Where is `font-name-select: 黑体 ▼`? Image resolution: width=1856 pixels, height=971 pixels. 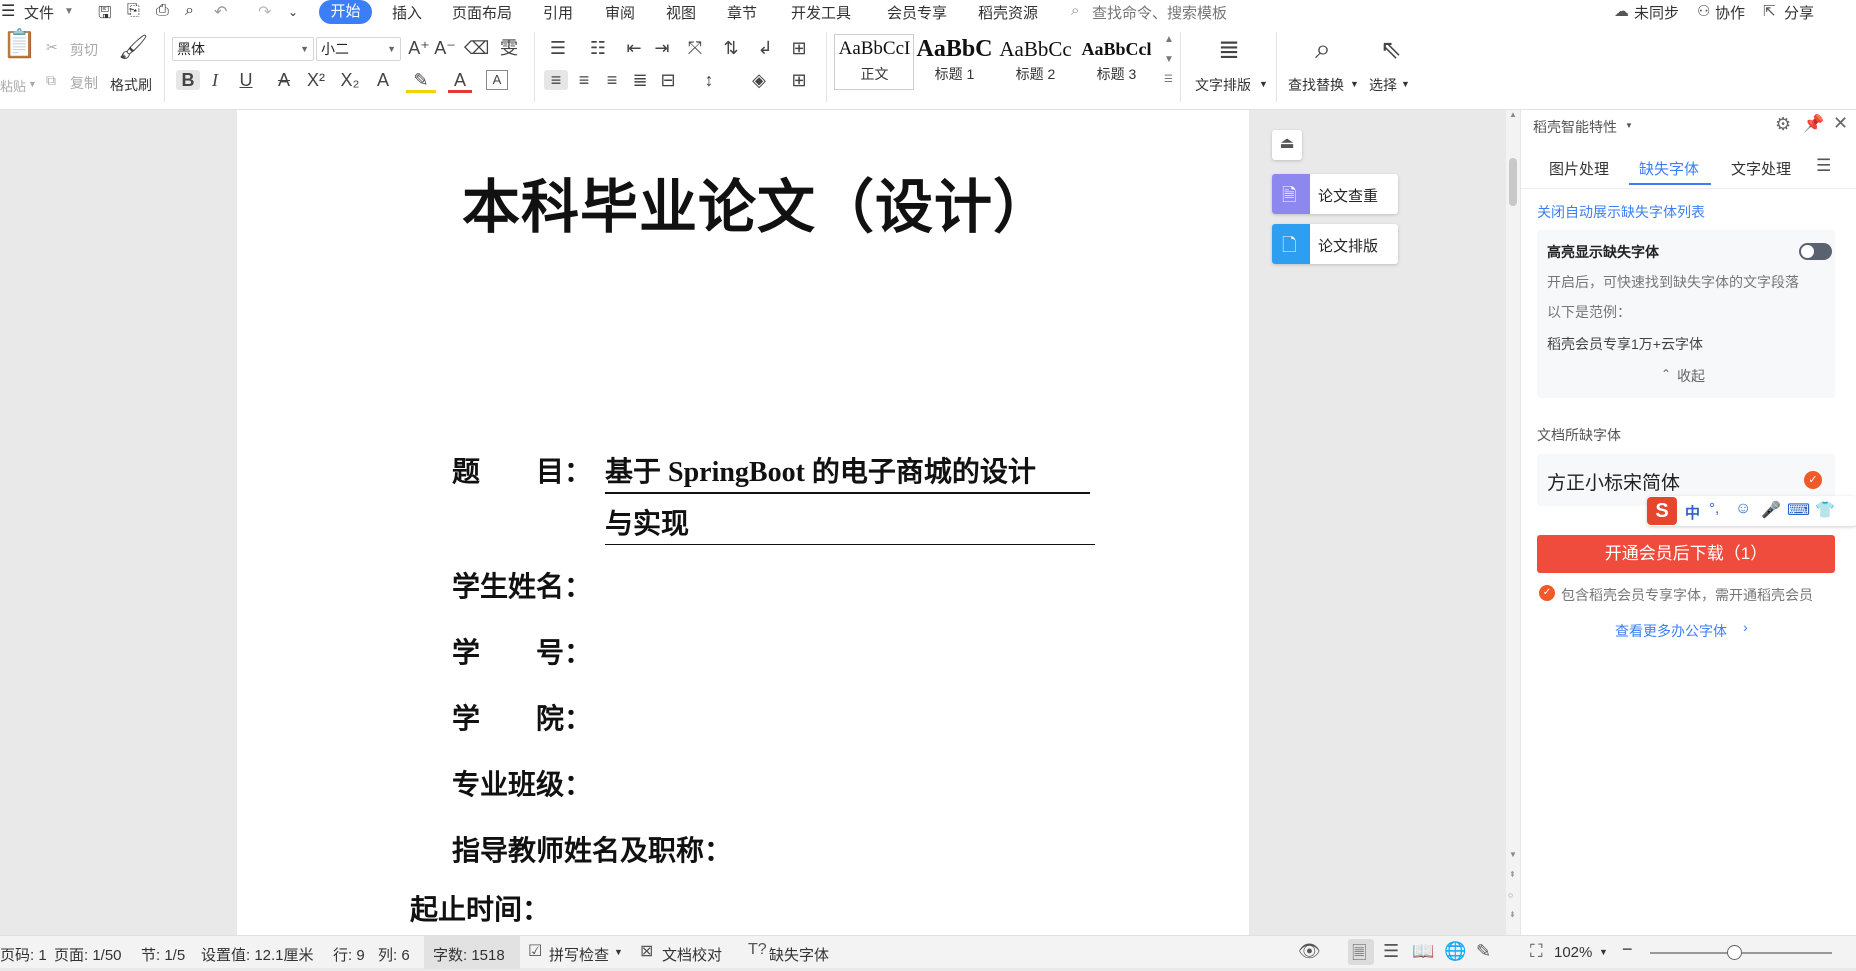
font-name-select: 黑体 ▼ is located at coordinates (243, 49).